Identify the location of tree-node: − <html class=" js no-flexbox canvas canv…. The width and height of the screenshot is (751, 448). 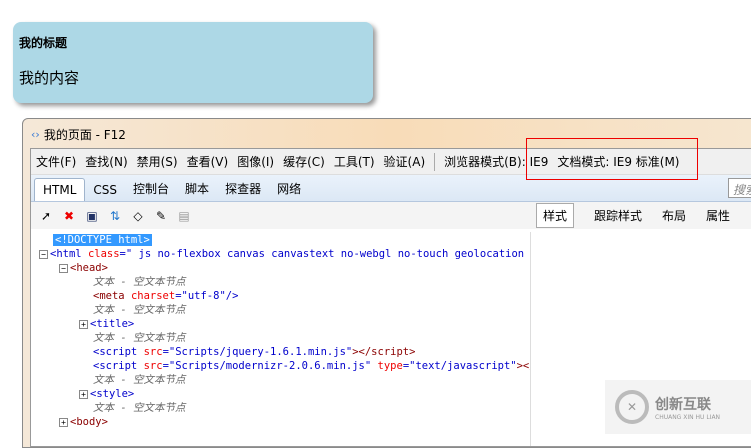
(280, 254).